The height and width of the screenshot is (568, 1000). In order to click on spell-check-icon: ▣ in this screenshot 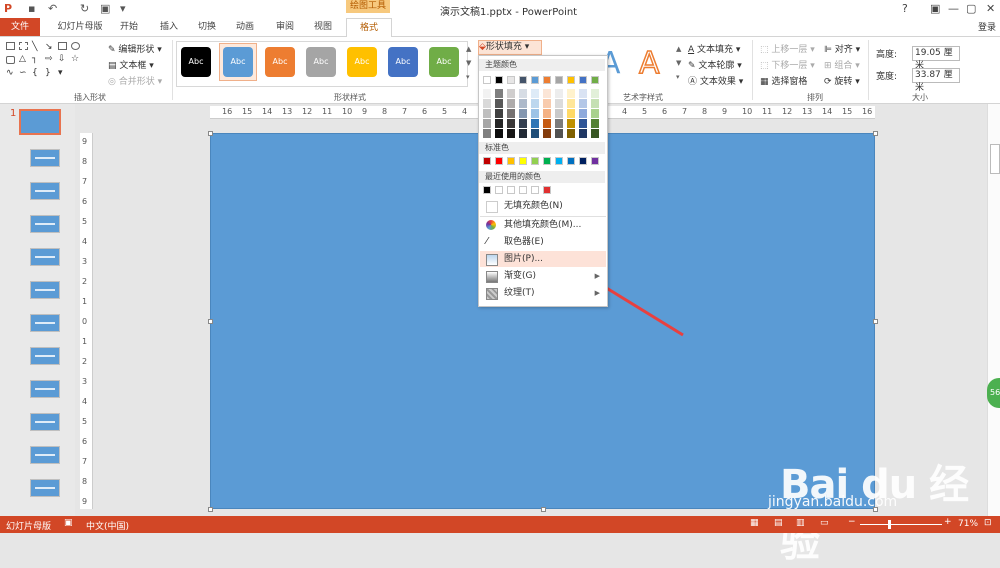, I will do `click(68, 523)`.